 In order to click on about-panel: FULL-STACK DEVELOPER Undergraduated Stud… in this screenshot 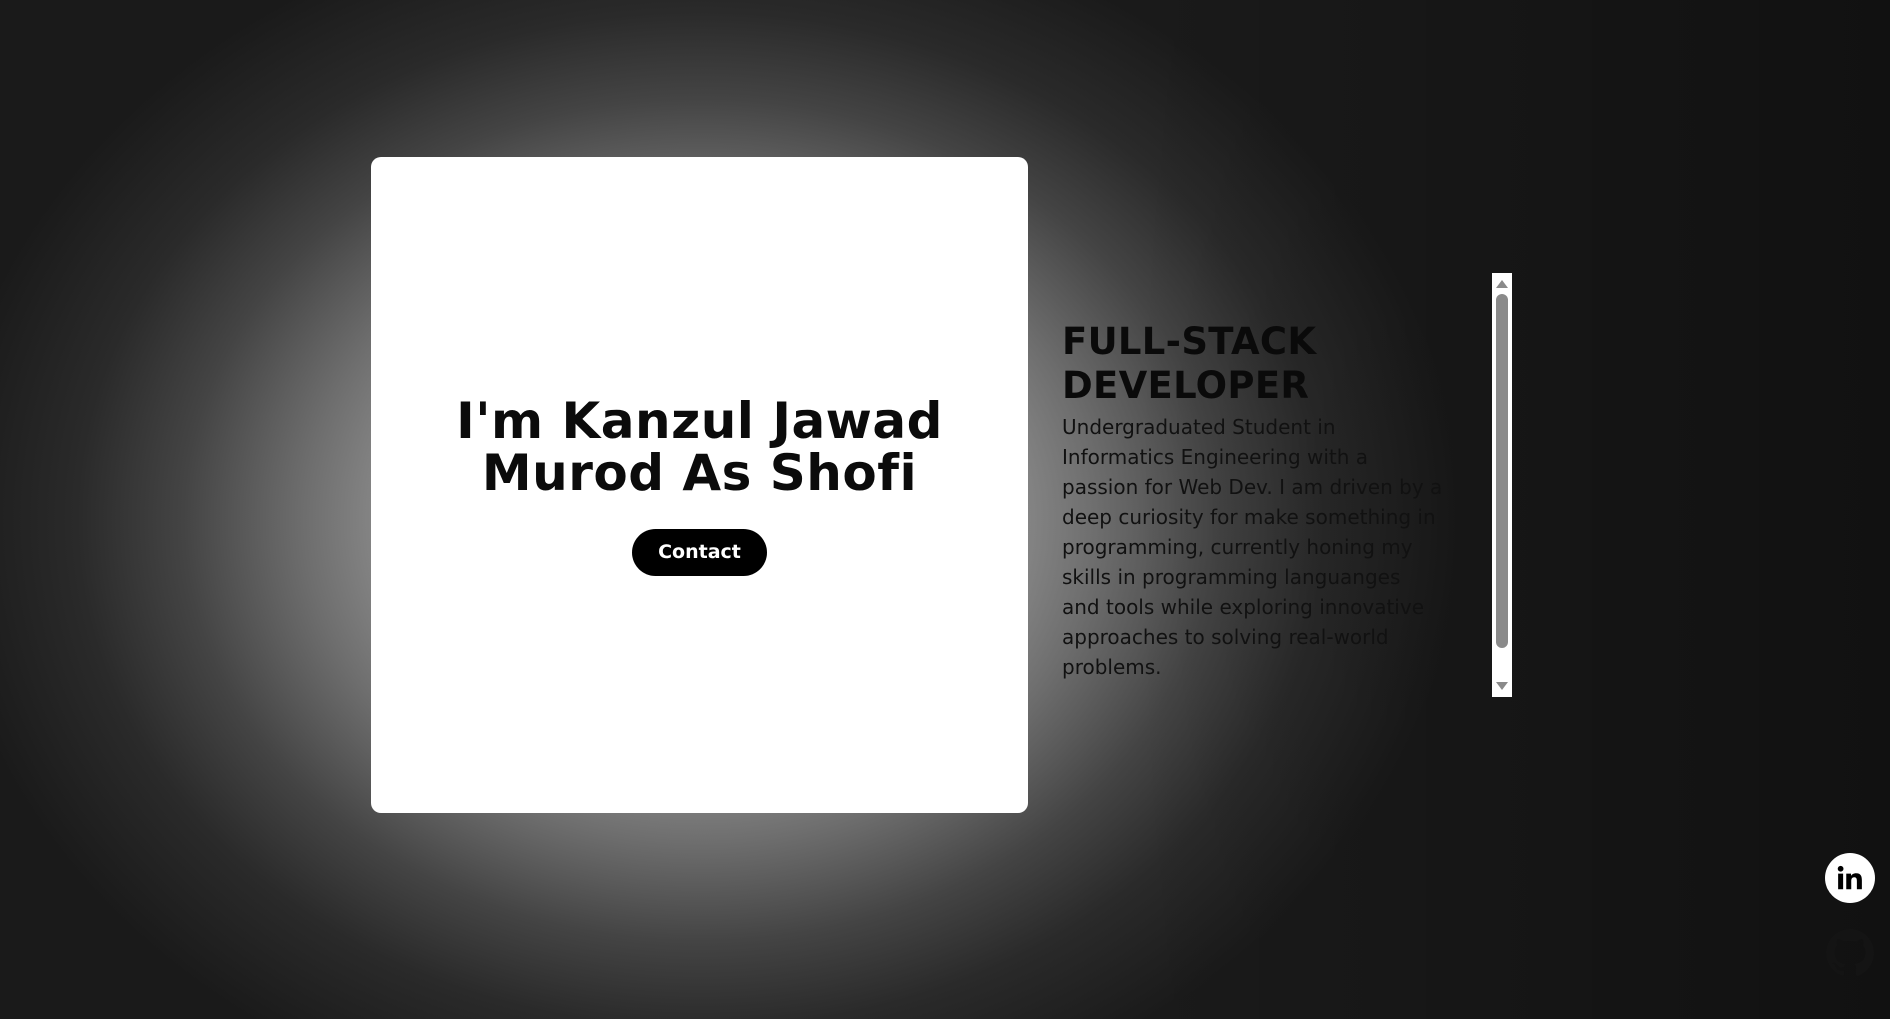, I will do `click(1287, 485)`.